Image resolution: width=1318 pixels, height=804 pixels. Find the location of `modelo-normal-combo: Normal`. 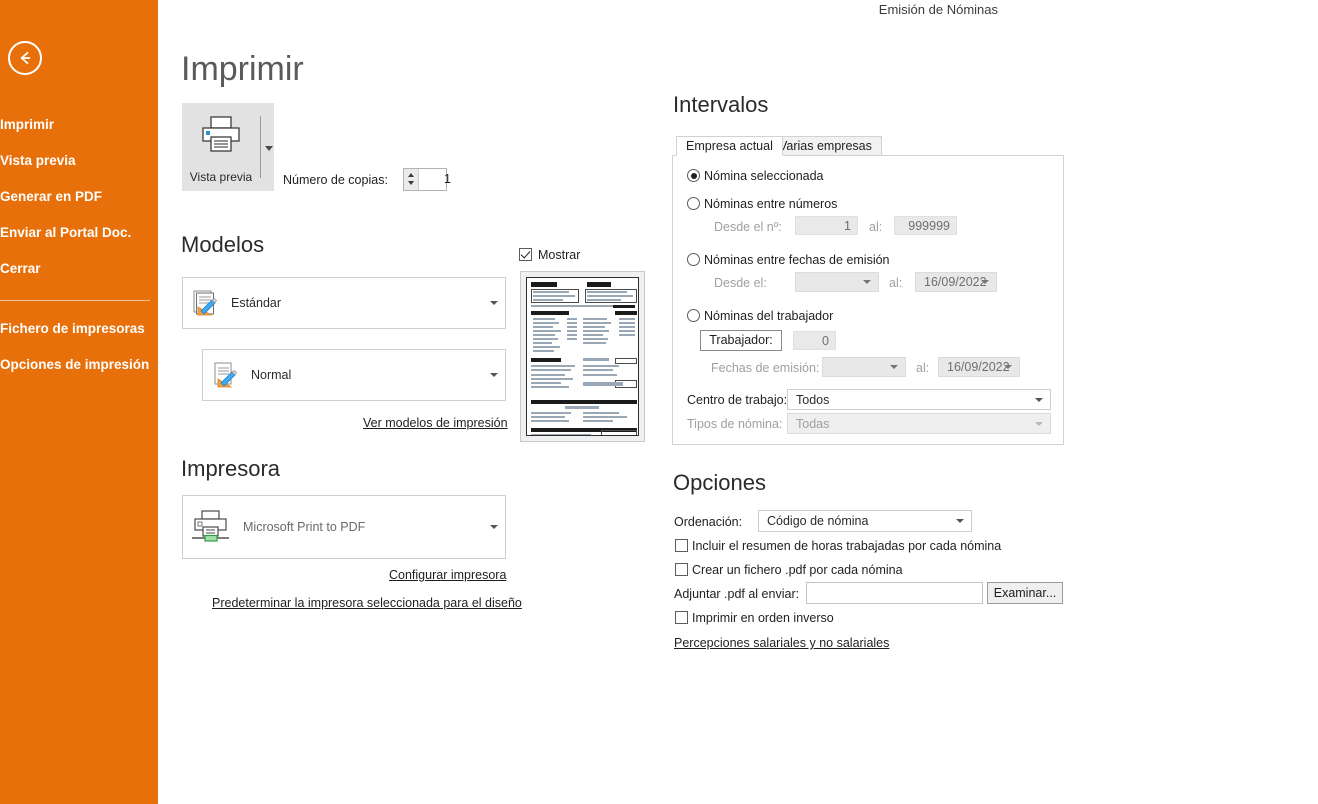

modelo-normal-combo: Normal is located at coordinates (354, 375).